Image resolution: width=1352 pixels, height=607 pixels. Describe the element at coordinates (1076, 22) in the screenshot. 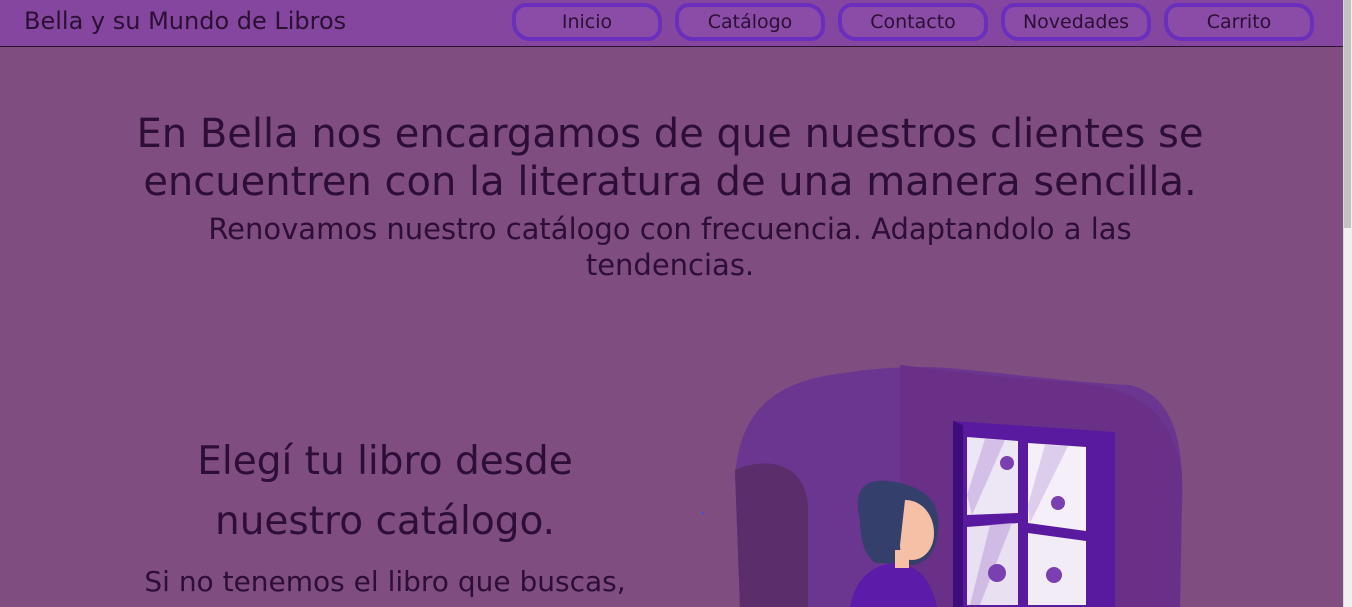

I see `nav-novedades-button: Novedades` at that location.